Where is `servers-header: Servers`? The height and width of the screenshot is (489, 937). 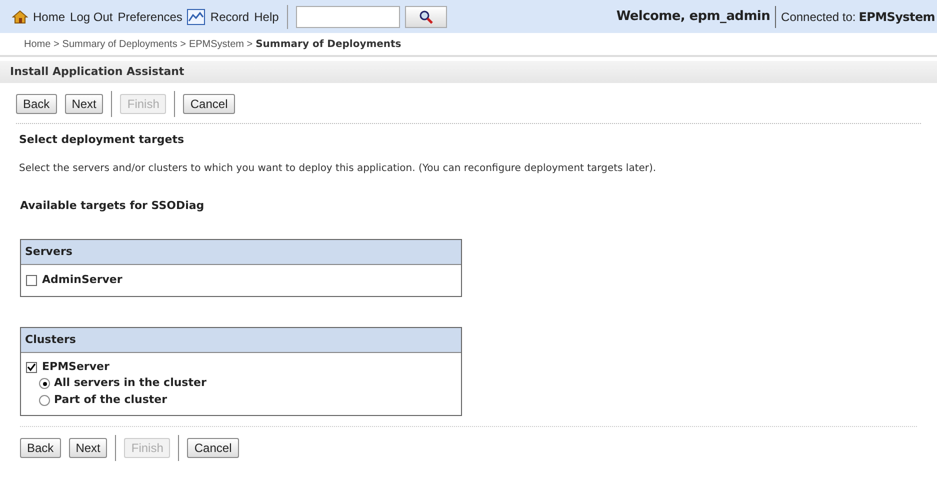
servers-header: Servers is located at coordinates (241, 252).